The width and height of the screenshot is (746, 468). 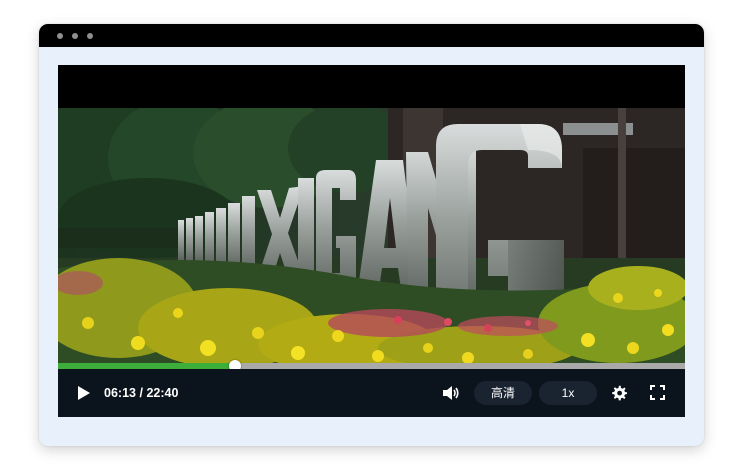 I want to click on gear-icon, so click(x=619, y=393).